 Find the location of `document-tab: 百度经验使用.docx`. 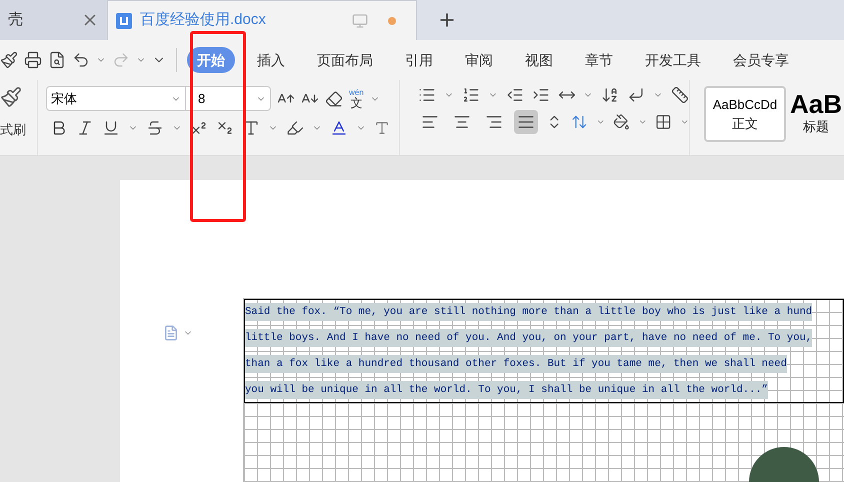

document-tab: 百度经验使用.docx is located at coordinates (262, 20).